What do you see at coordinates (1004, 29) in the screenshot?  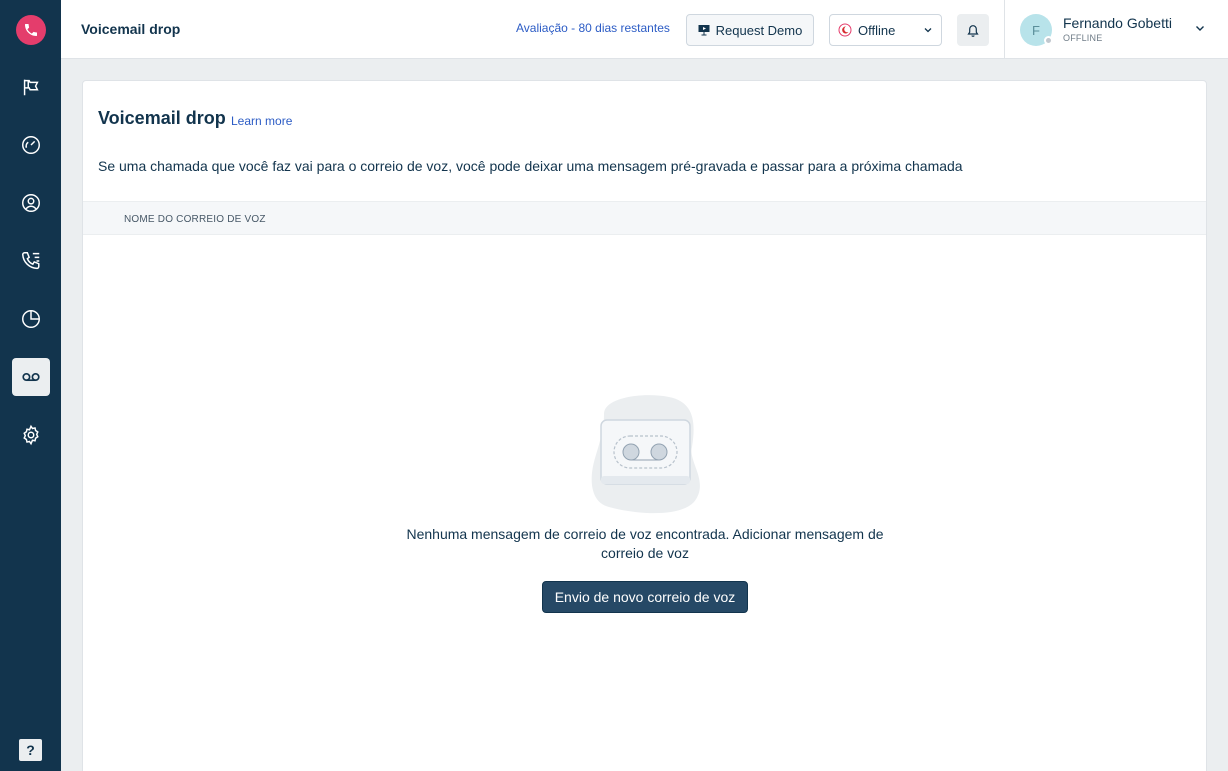 I see `header-divider` at bounding box center [1004, 29].